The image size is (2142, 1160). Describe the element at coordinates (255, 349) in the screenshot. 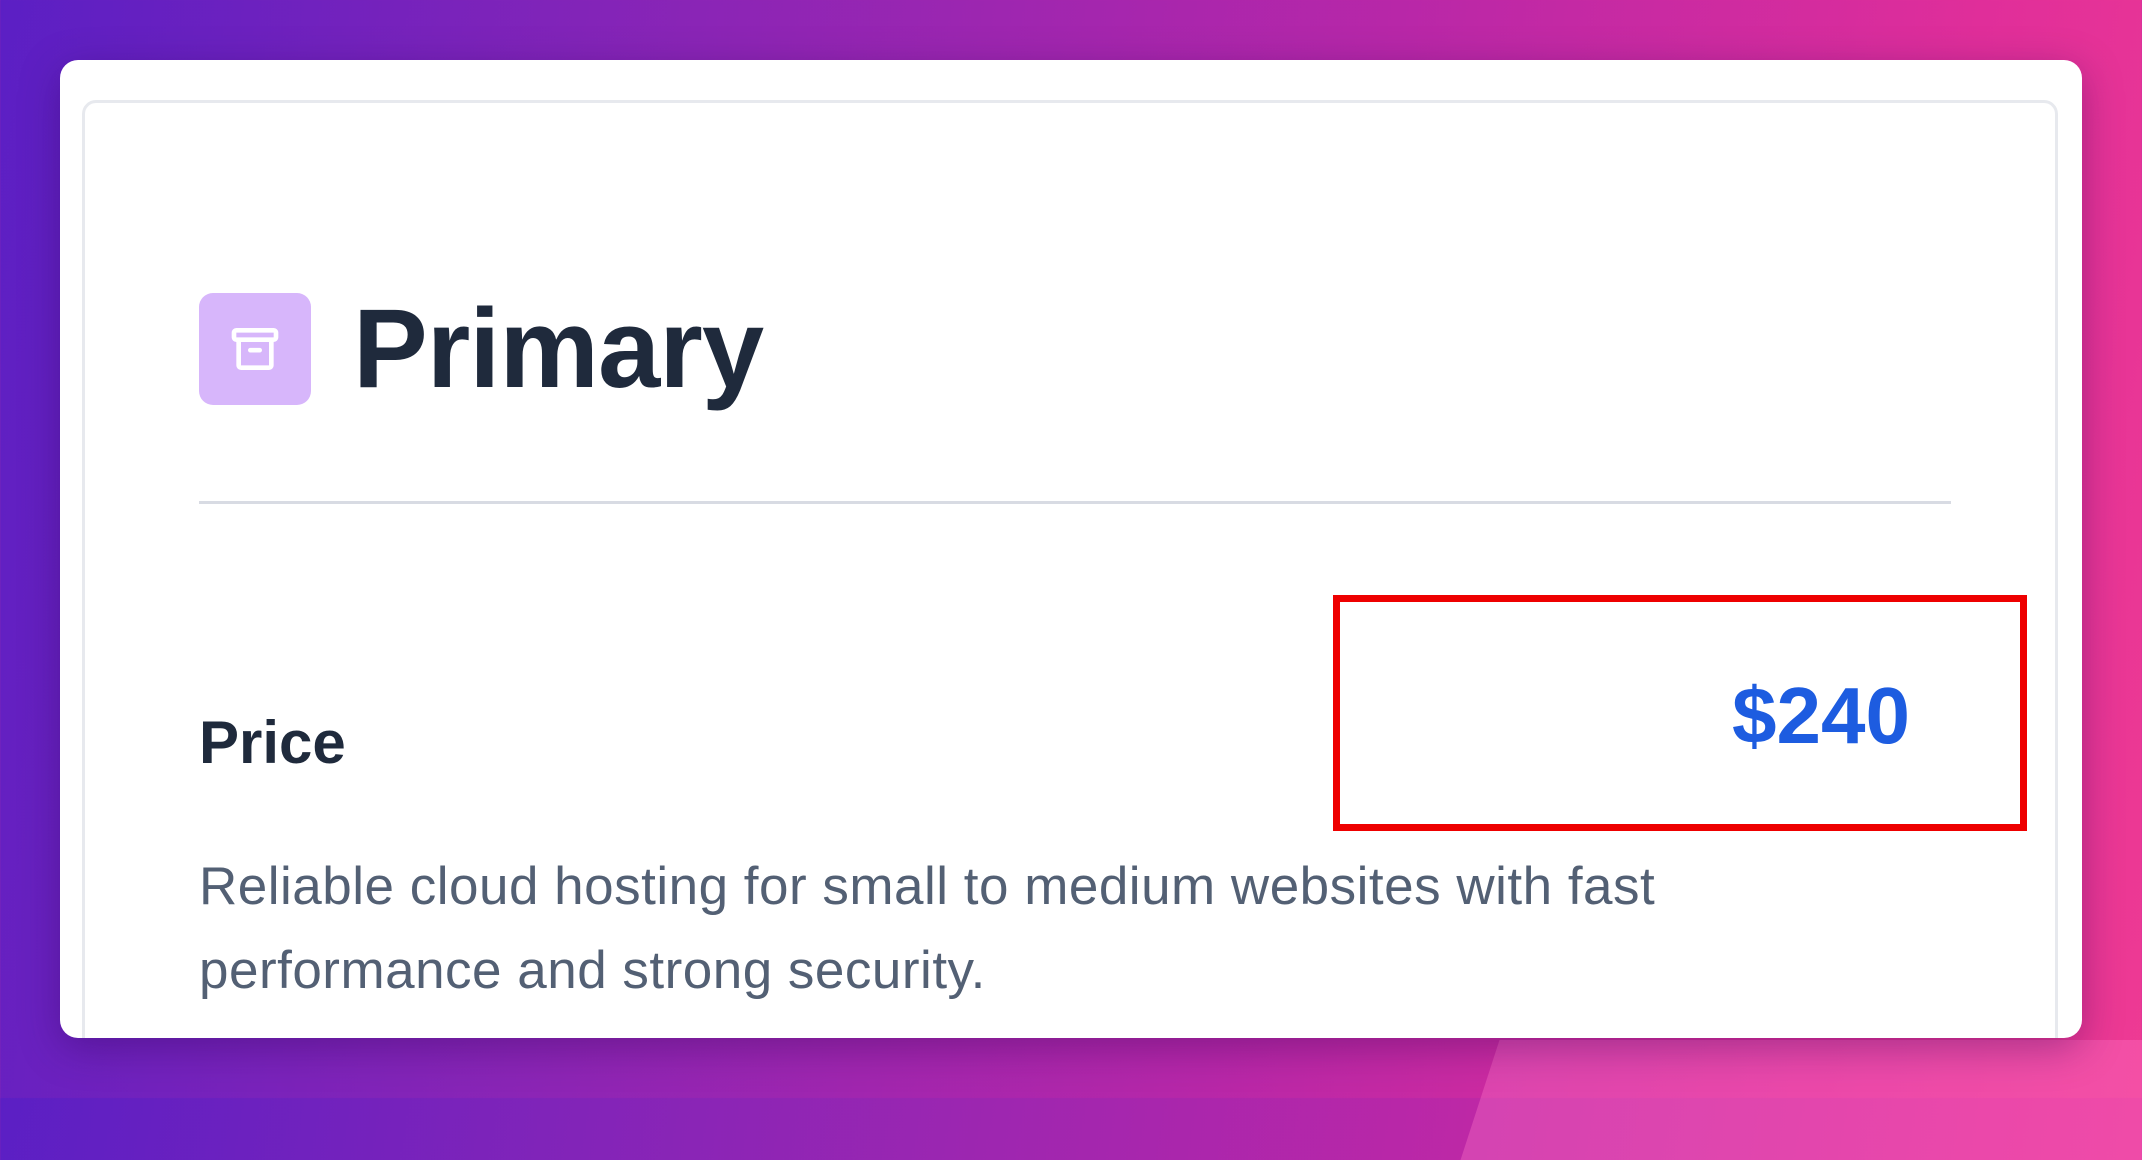

I see `archive-box-icon` at that location.